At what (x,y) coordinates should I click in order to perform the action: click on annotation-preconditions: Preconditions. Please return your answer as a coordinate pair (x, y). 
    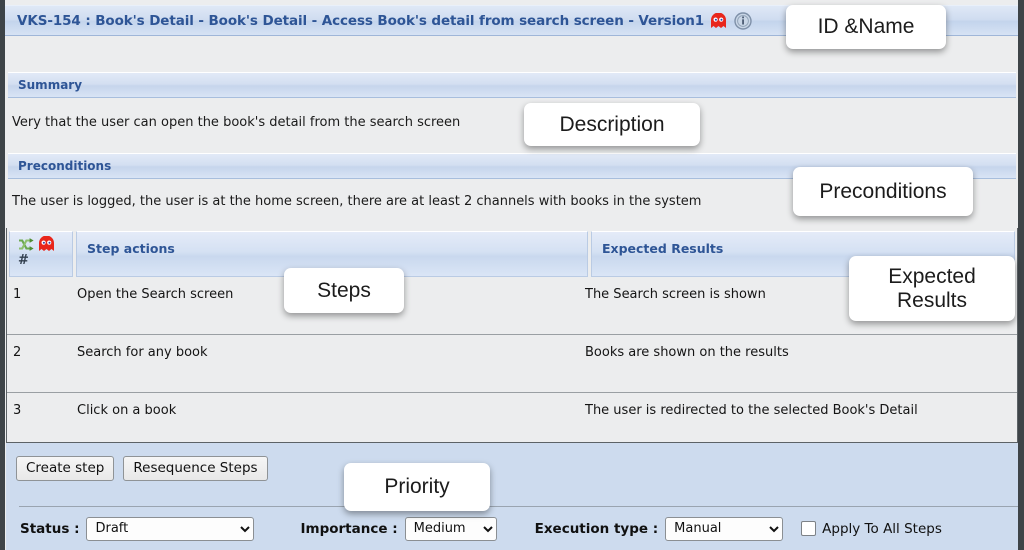
    Looking at the image, I should click on (883, 191).